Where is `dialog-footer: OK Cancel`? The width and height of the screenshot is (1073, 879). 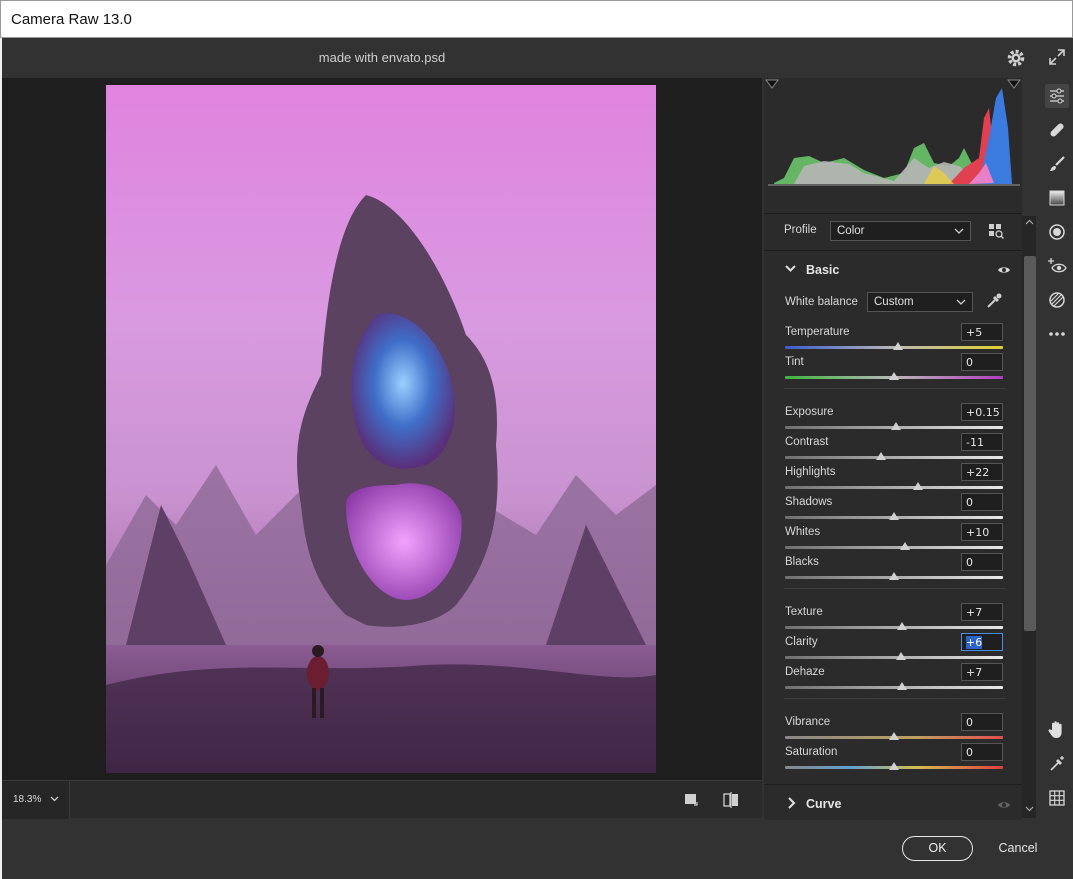
dialog-footer: OK Cancel is located at coordinates (537, 849).